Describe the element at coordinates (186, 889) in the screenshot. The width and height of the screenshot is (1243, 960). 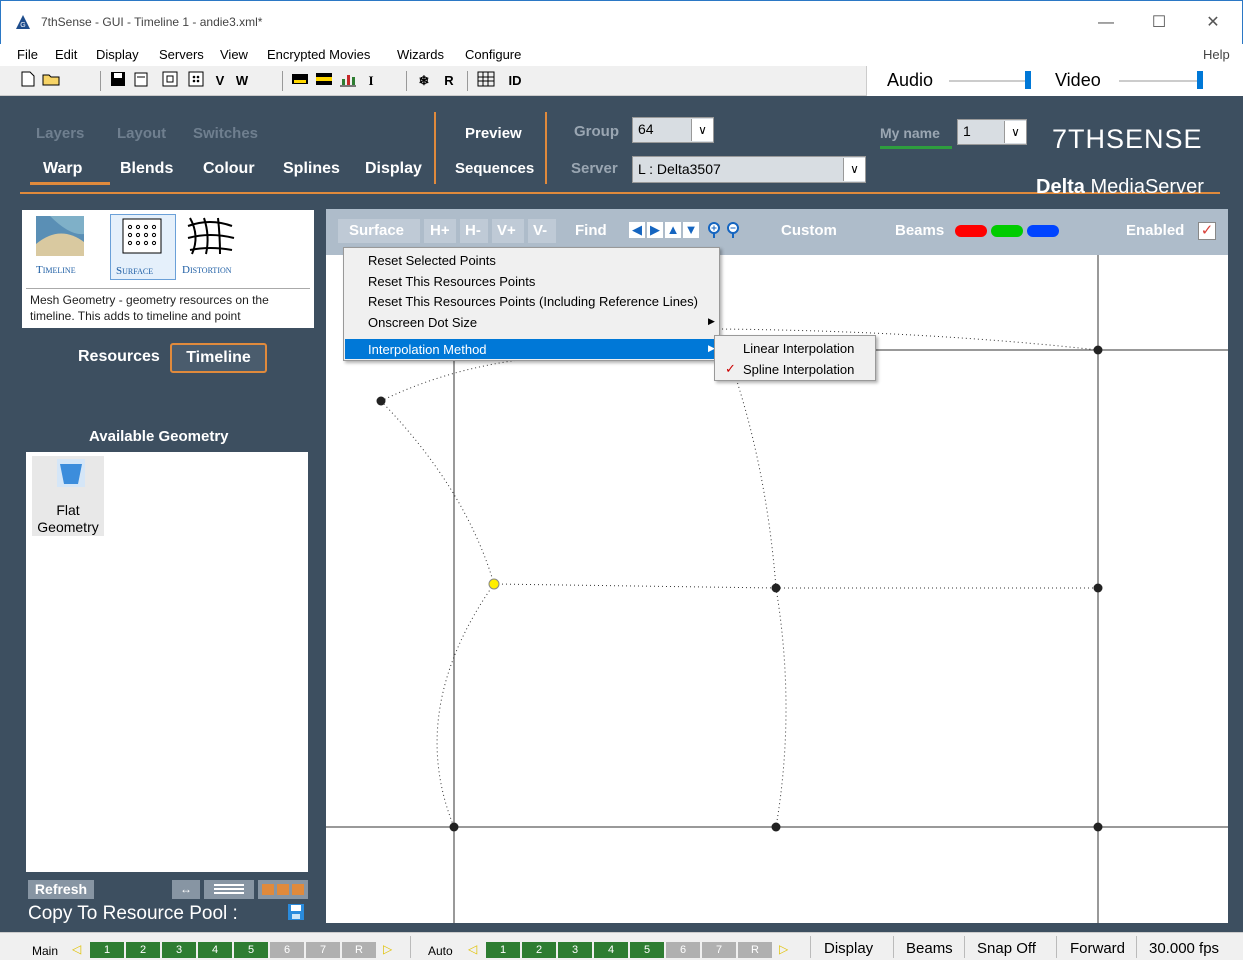
I see `expand-horizontal-icon: ↔` at that location.